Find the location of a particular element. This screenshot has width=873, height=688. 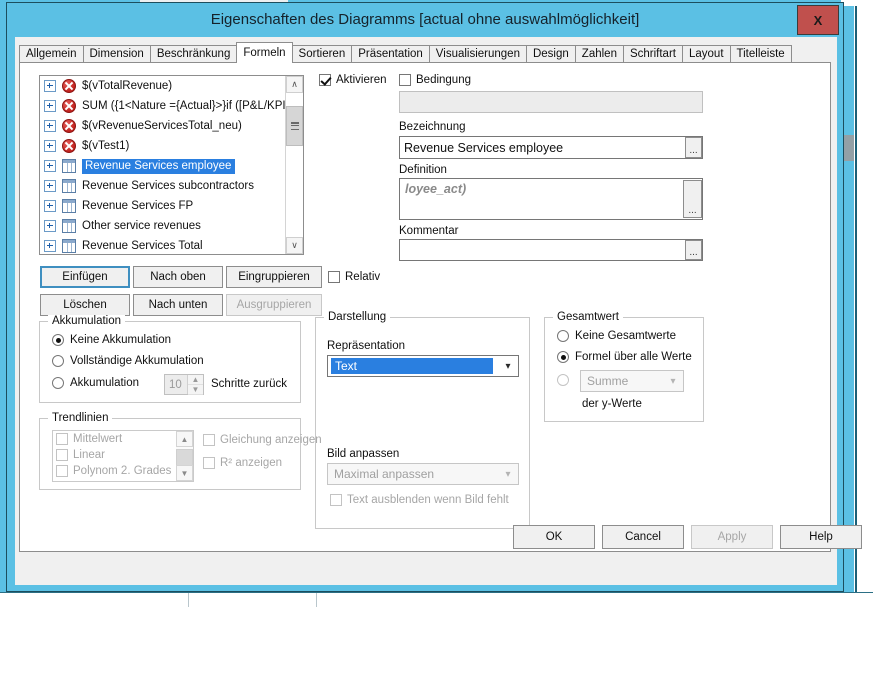

aggregation-suffix-label: der y-Werte is located at coordinates (612, 404).